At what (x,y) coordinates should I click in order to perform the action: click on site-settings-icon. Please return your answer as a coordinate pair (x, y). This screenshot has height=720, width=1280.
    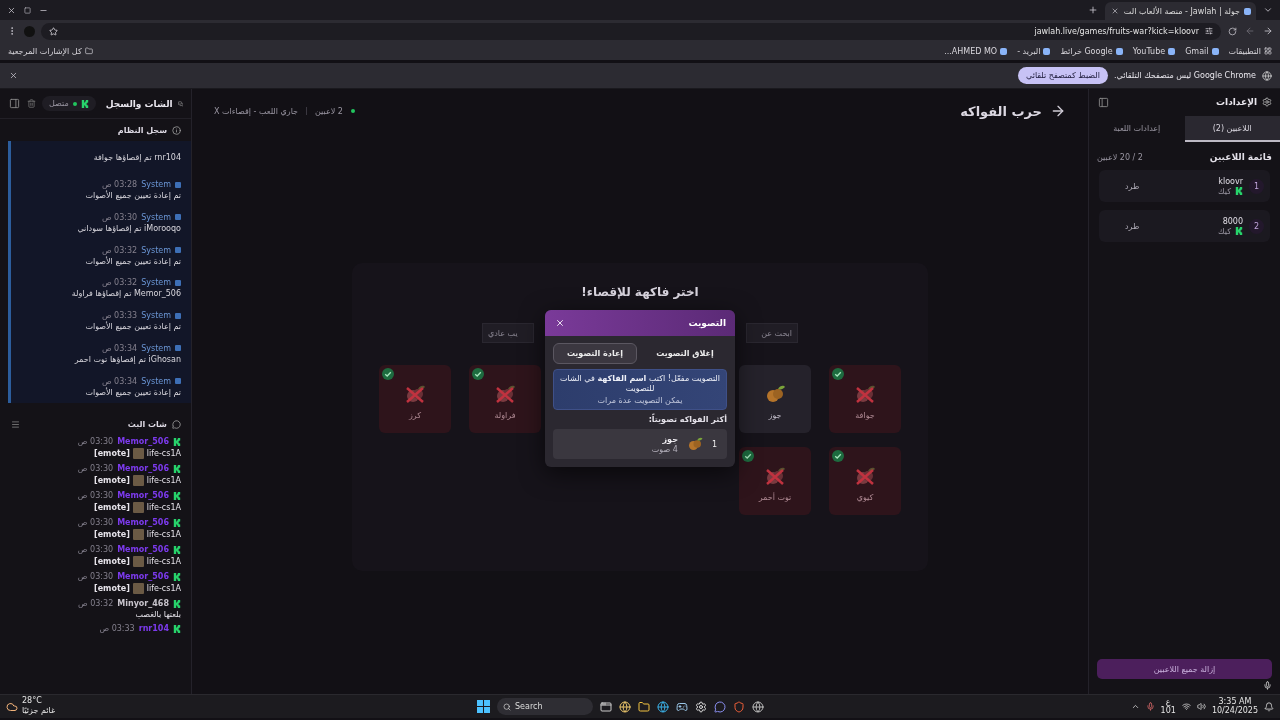
    Looking at the image, I should click on (1209, 31).